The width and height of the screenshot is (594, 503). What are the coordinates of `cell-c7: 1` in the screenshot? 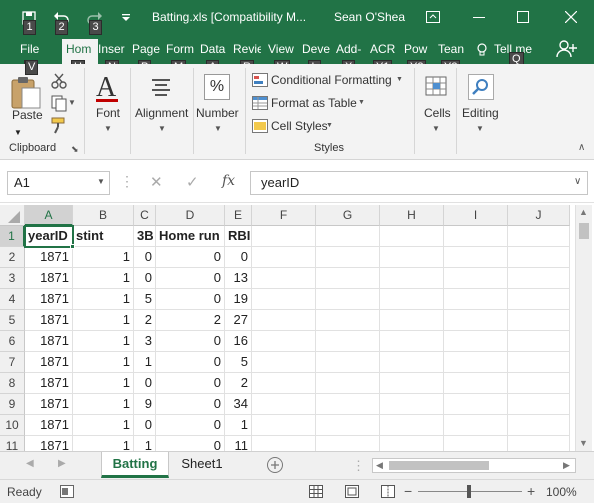 It's located at (145, 362).